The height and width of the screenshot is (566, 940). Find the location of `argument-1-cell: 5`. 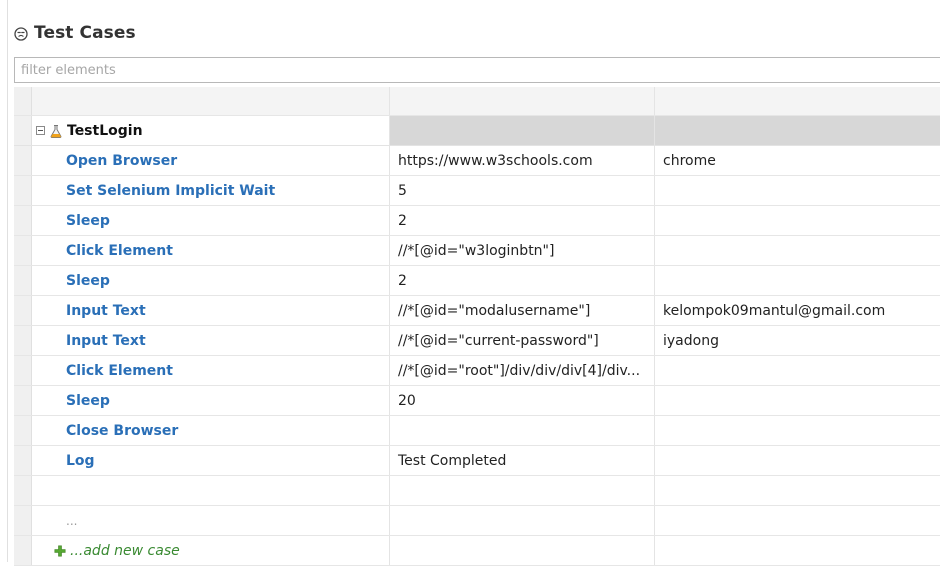

argument-1-cell: 5 is located at coordinates (522, 190).